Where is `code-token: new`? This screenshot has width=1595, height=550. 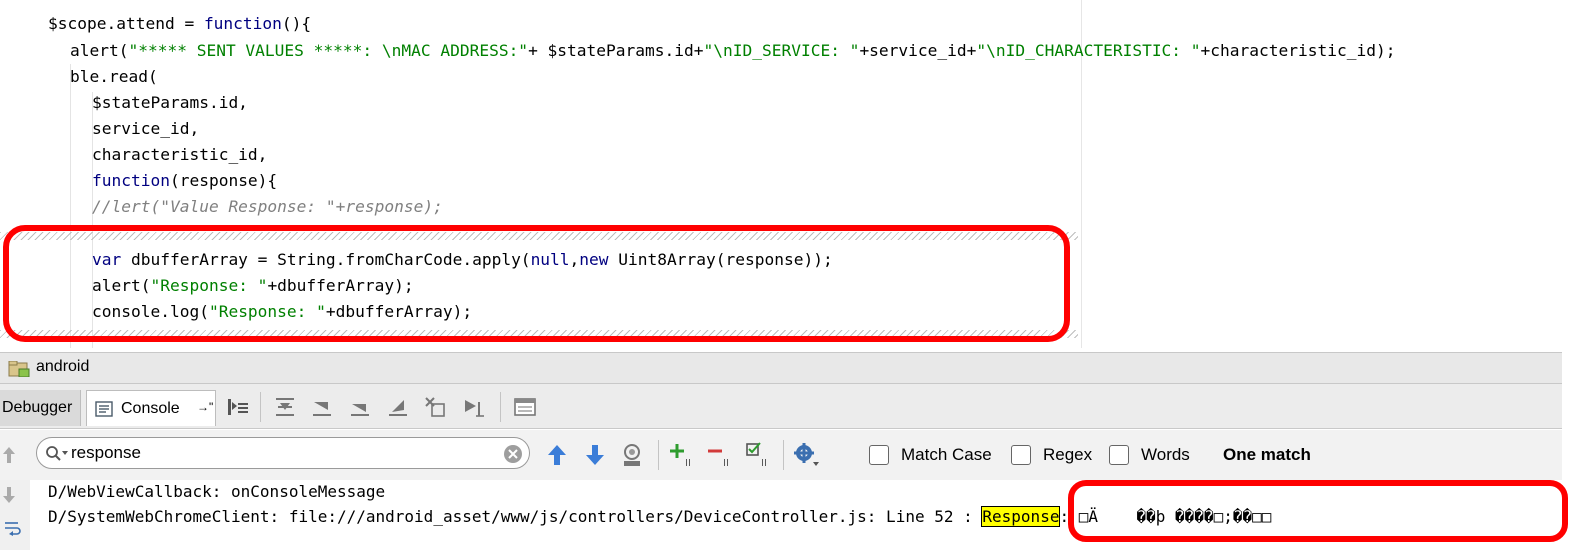 code-token: new is located at coordinates (599, 259).